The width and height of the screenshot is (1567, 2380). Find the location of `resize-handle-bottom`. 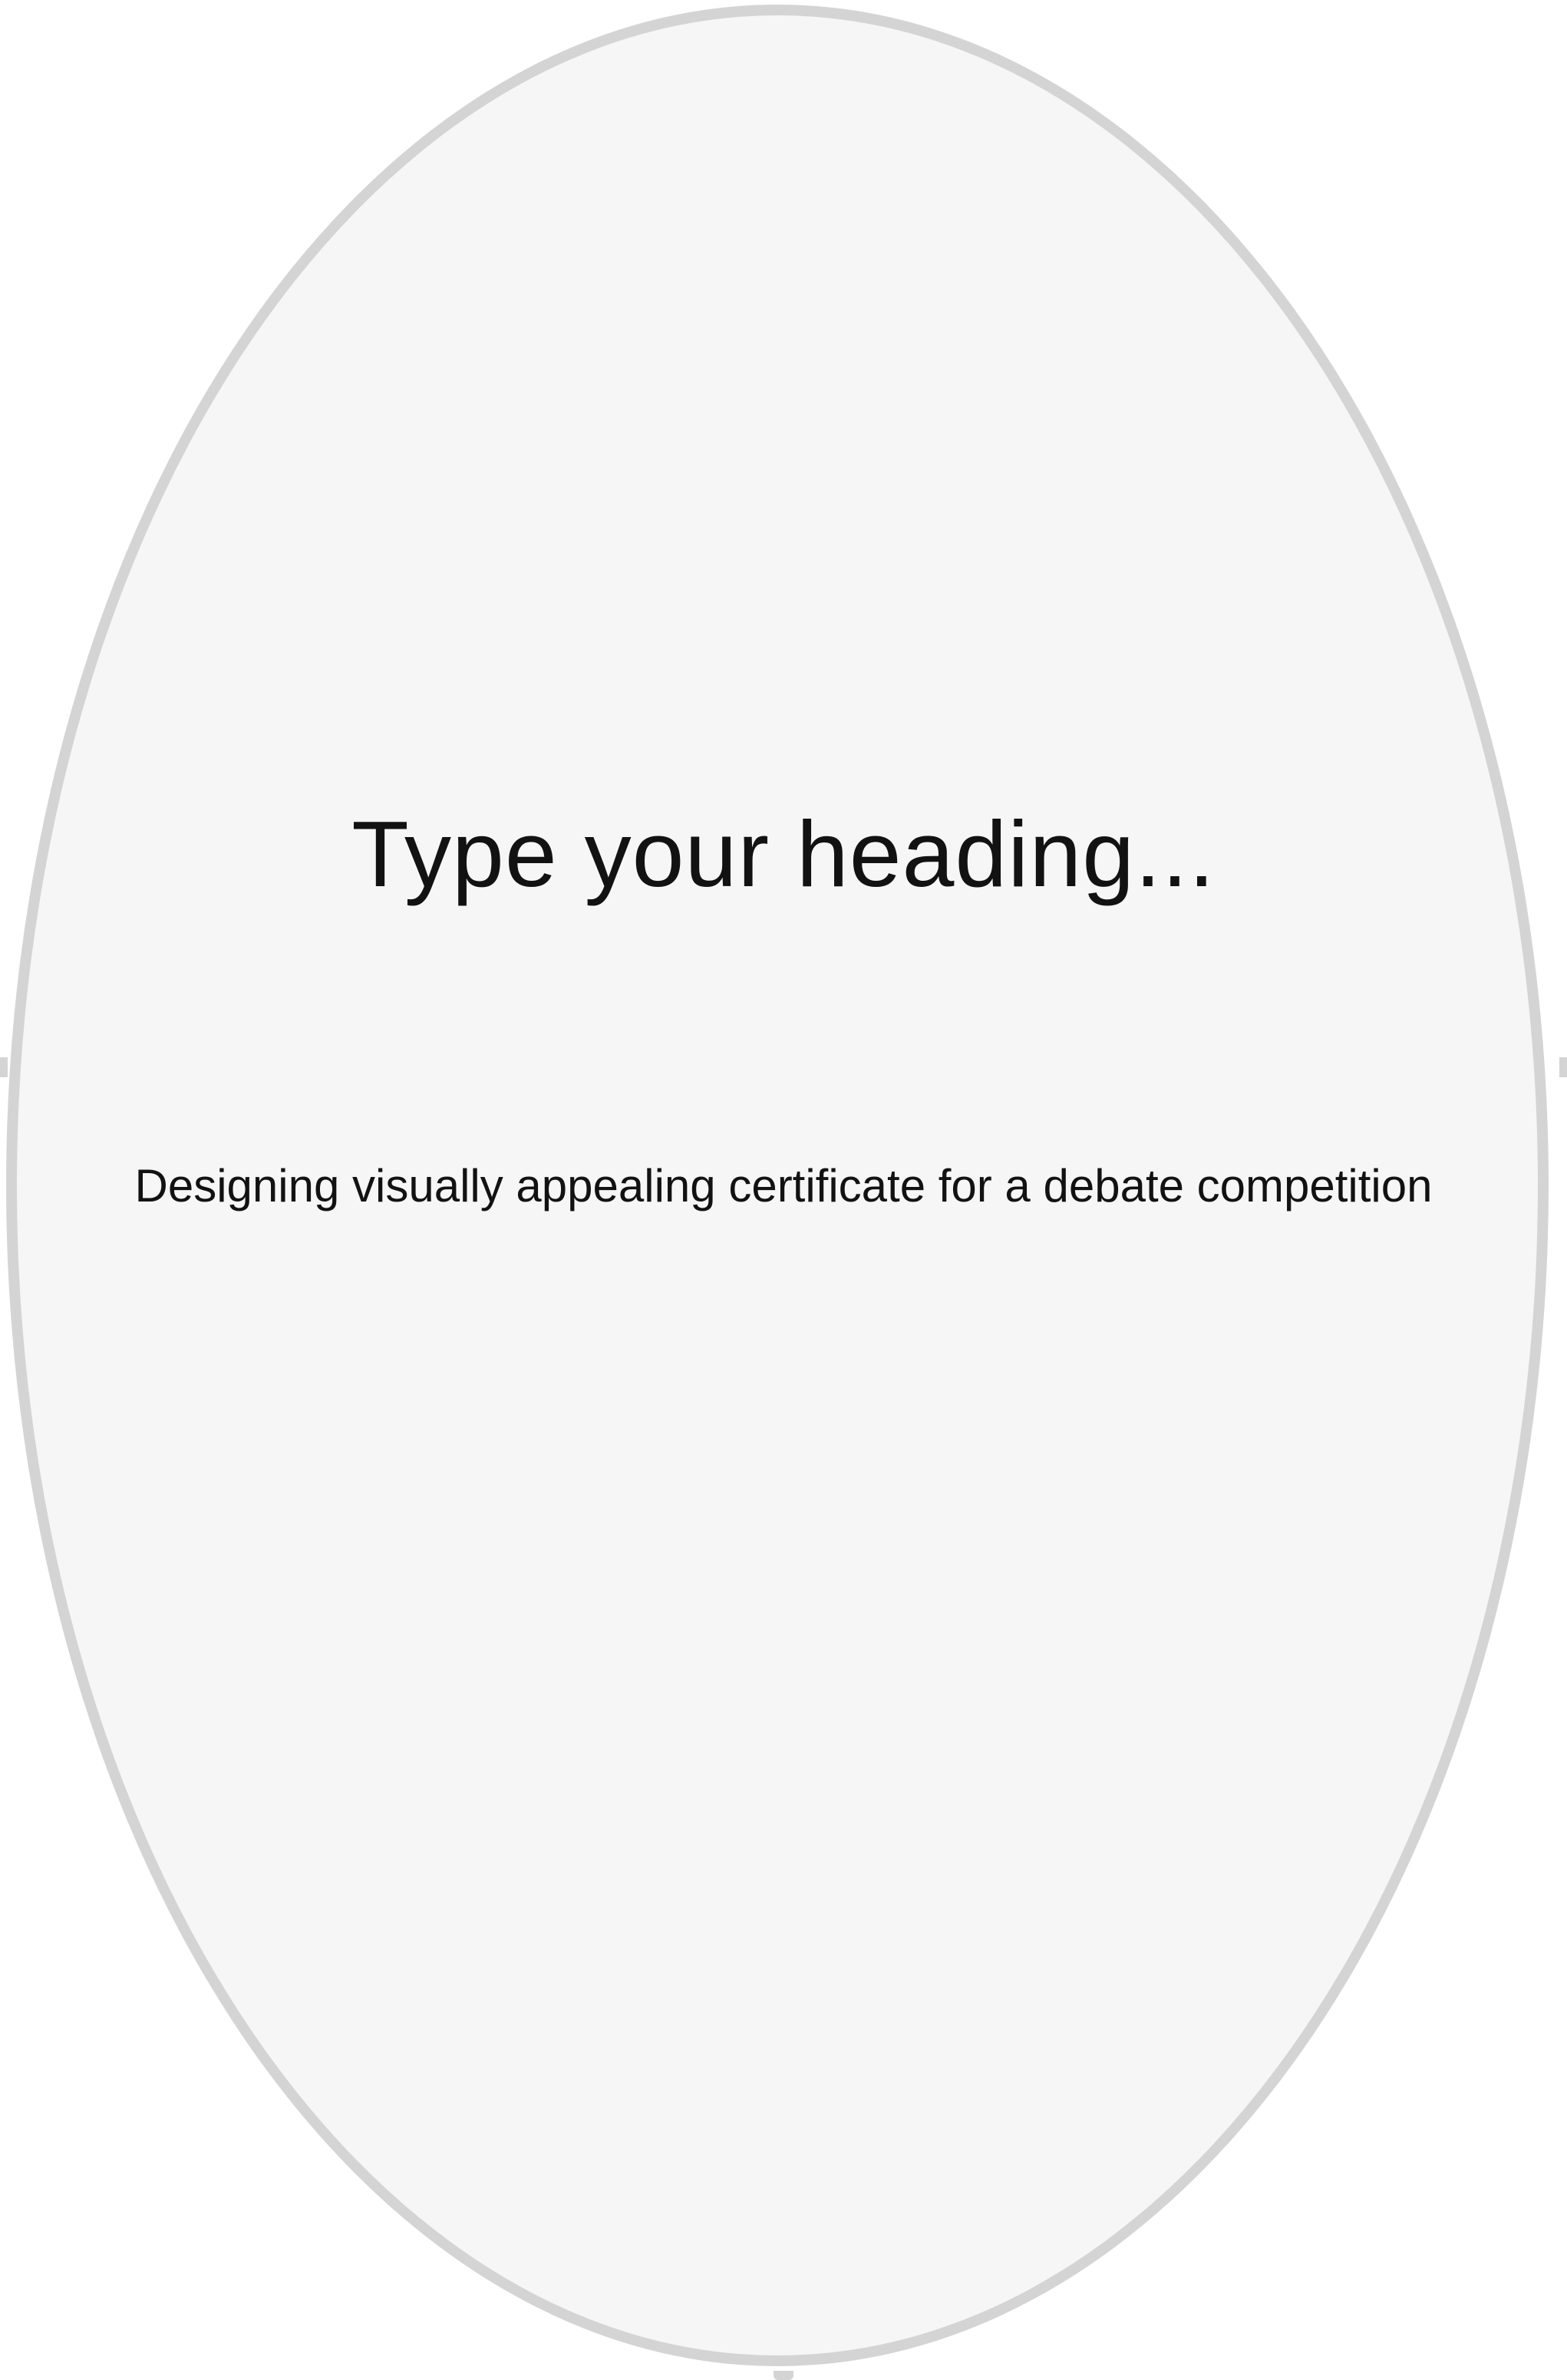

resize-handle-bottom is located at coordinates (783, 2375).